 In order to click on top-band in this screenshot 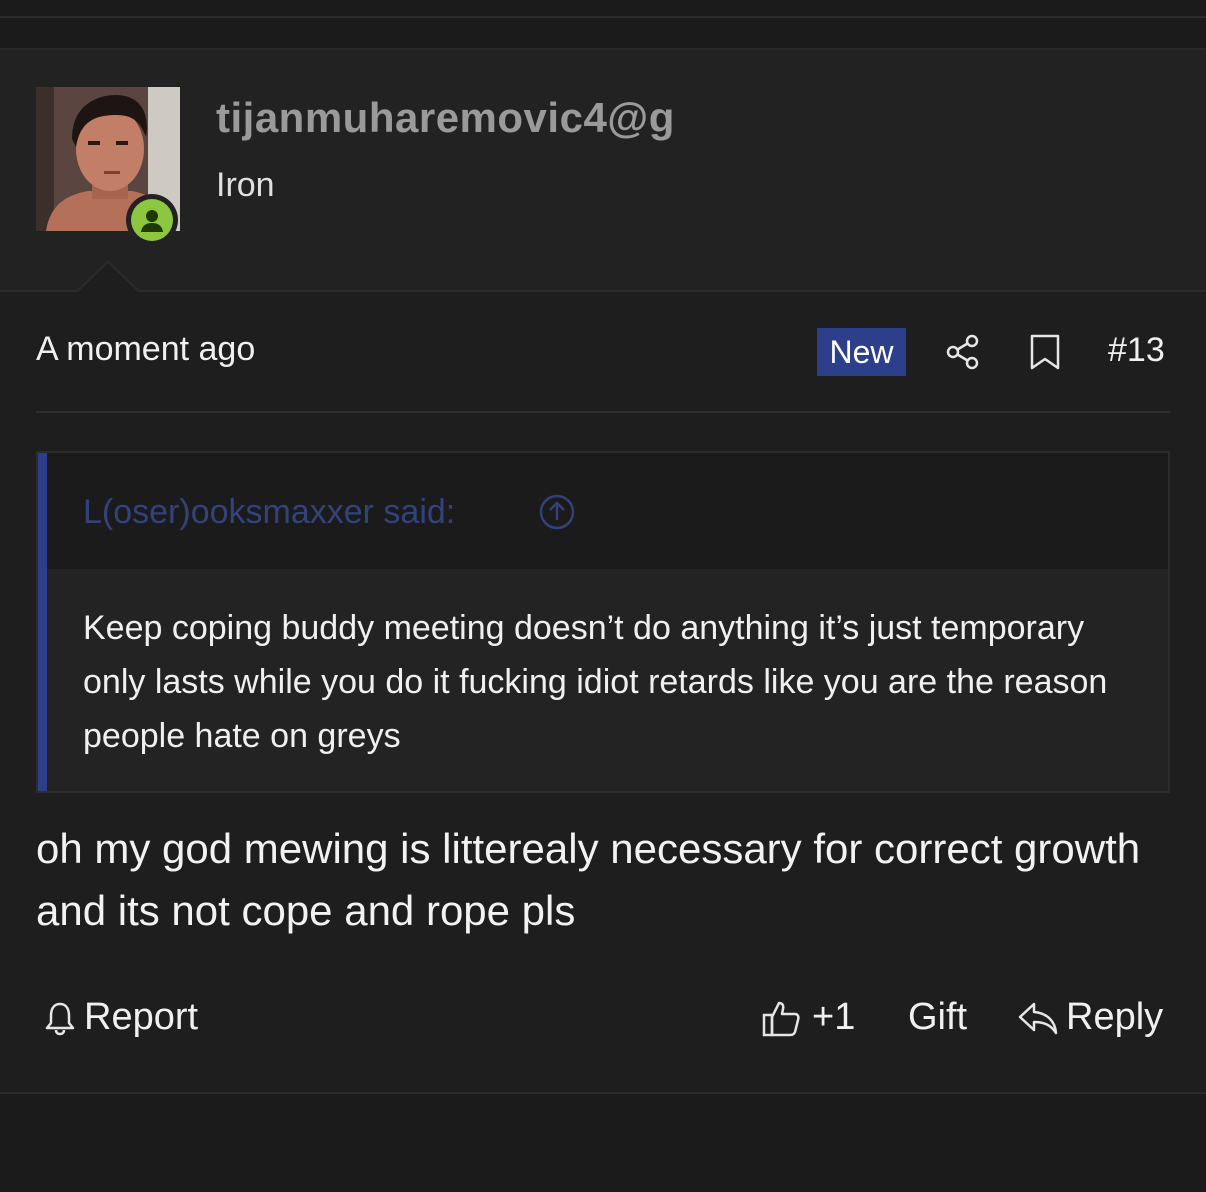, I will do `click(603, 24)`.